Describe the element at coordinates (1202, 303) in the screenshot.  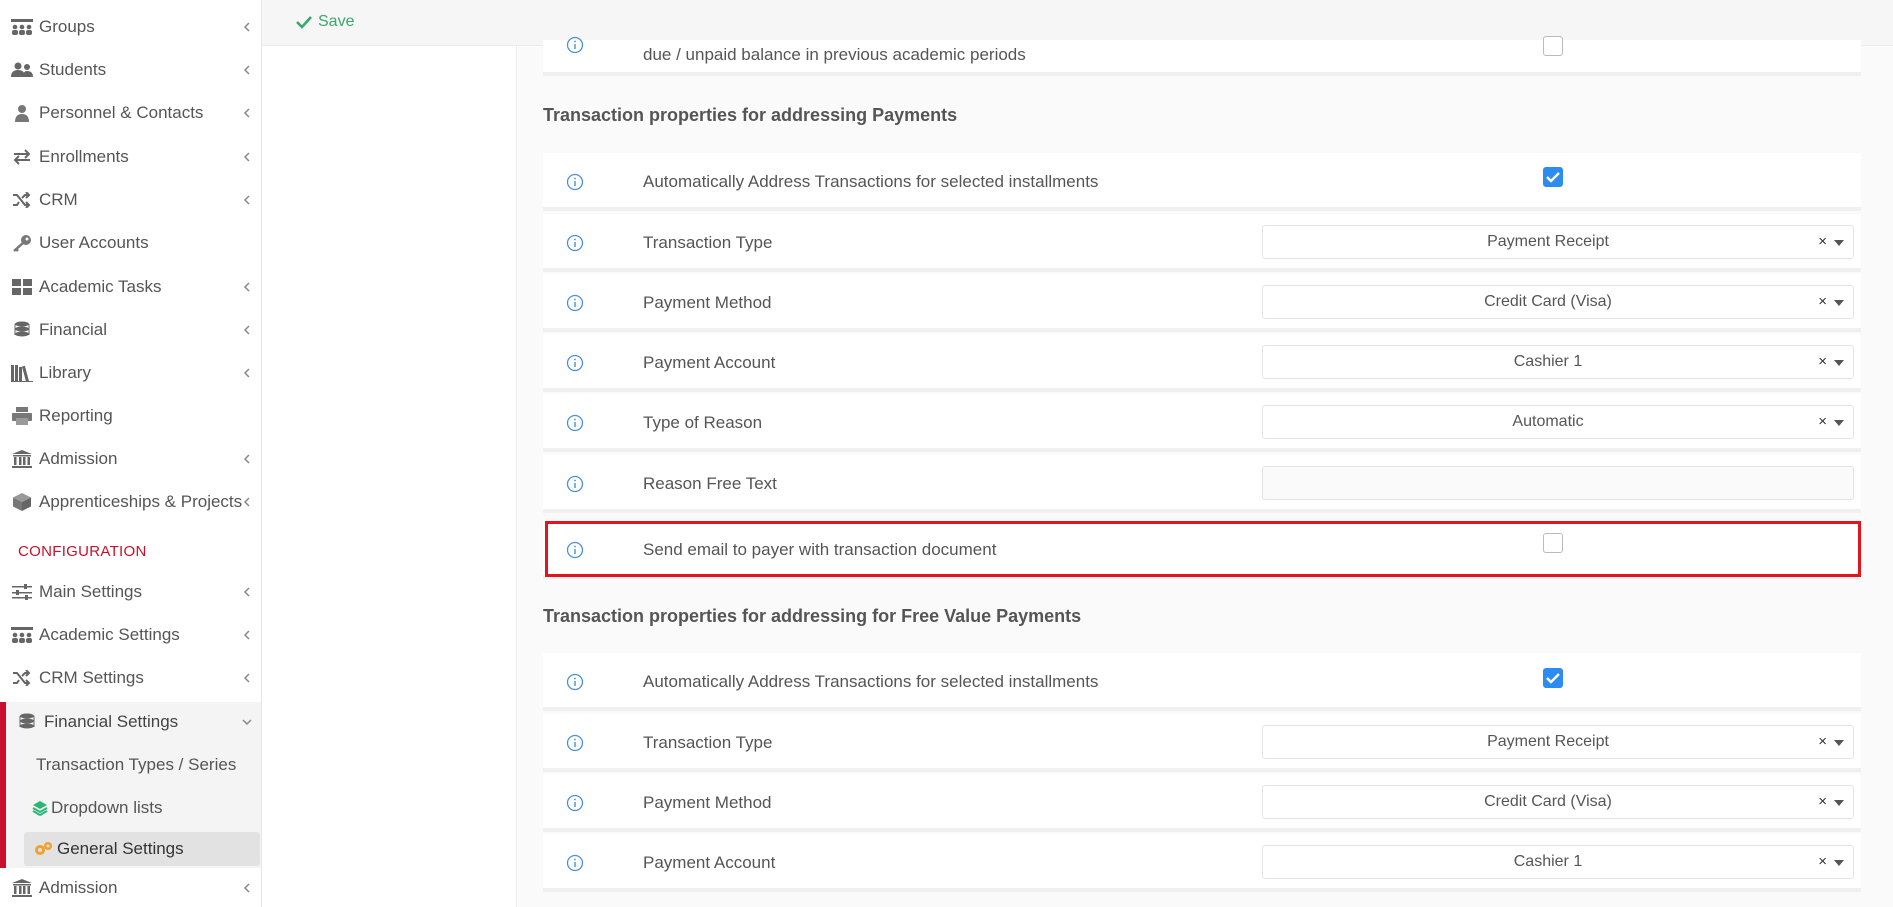
I see `setting-row-payment-method: Payment Method Credit Card (Visa) ×` at that location.